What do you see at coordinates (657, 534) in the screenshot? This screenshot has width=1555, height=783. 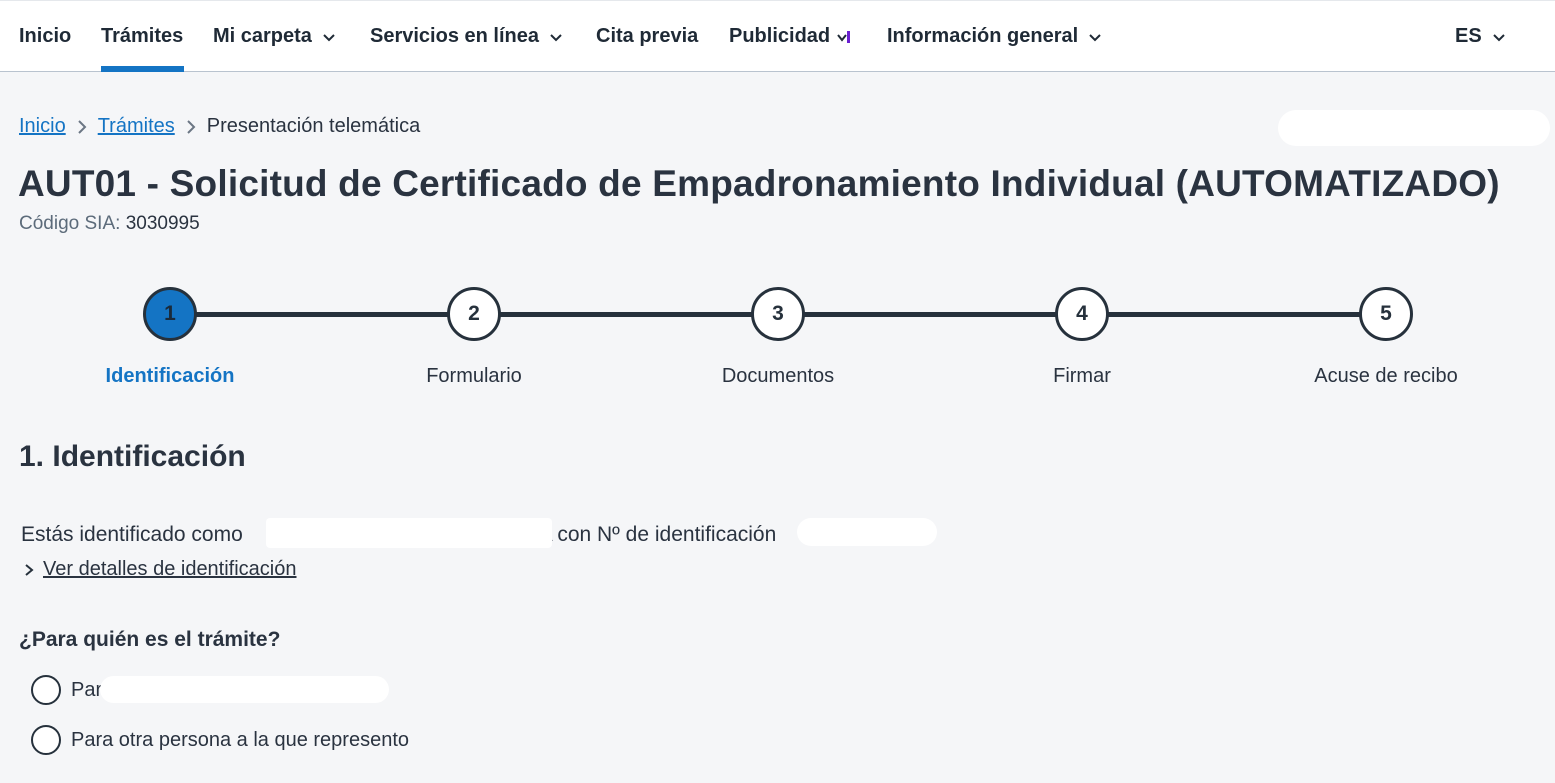 I see `identification-suffix: A con Nº de identificación` at bounding box center [657, 534].